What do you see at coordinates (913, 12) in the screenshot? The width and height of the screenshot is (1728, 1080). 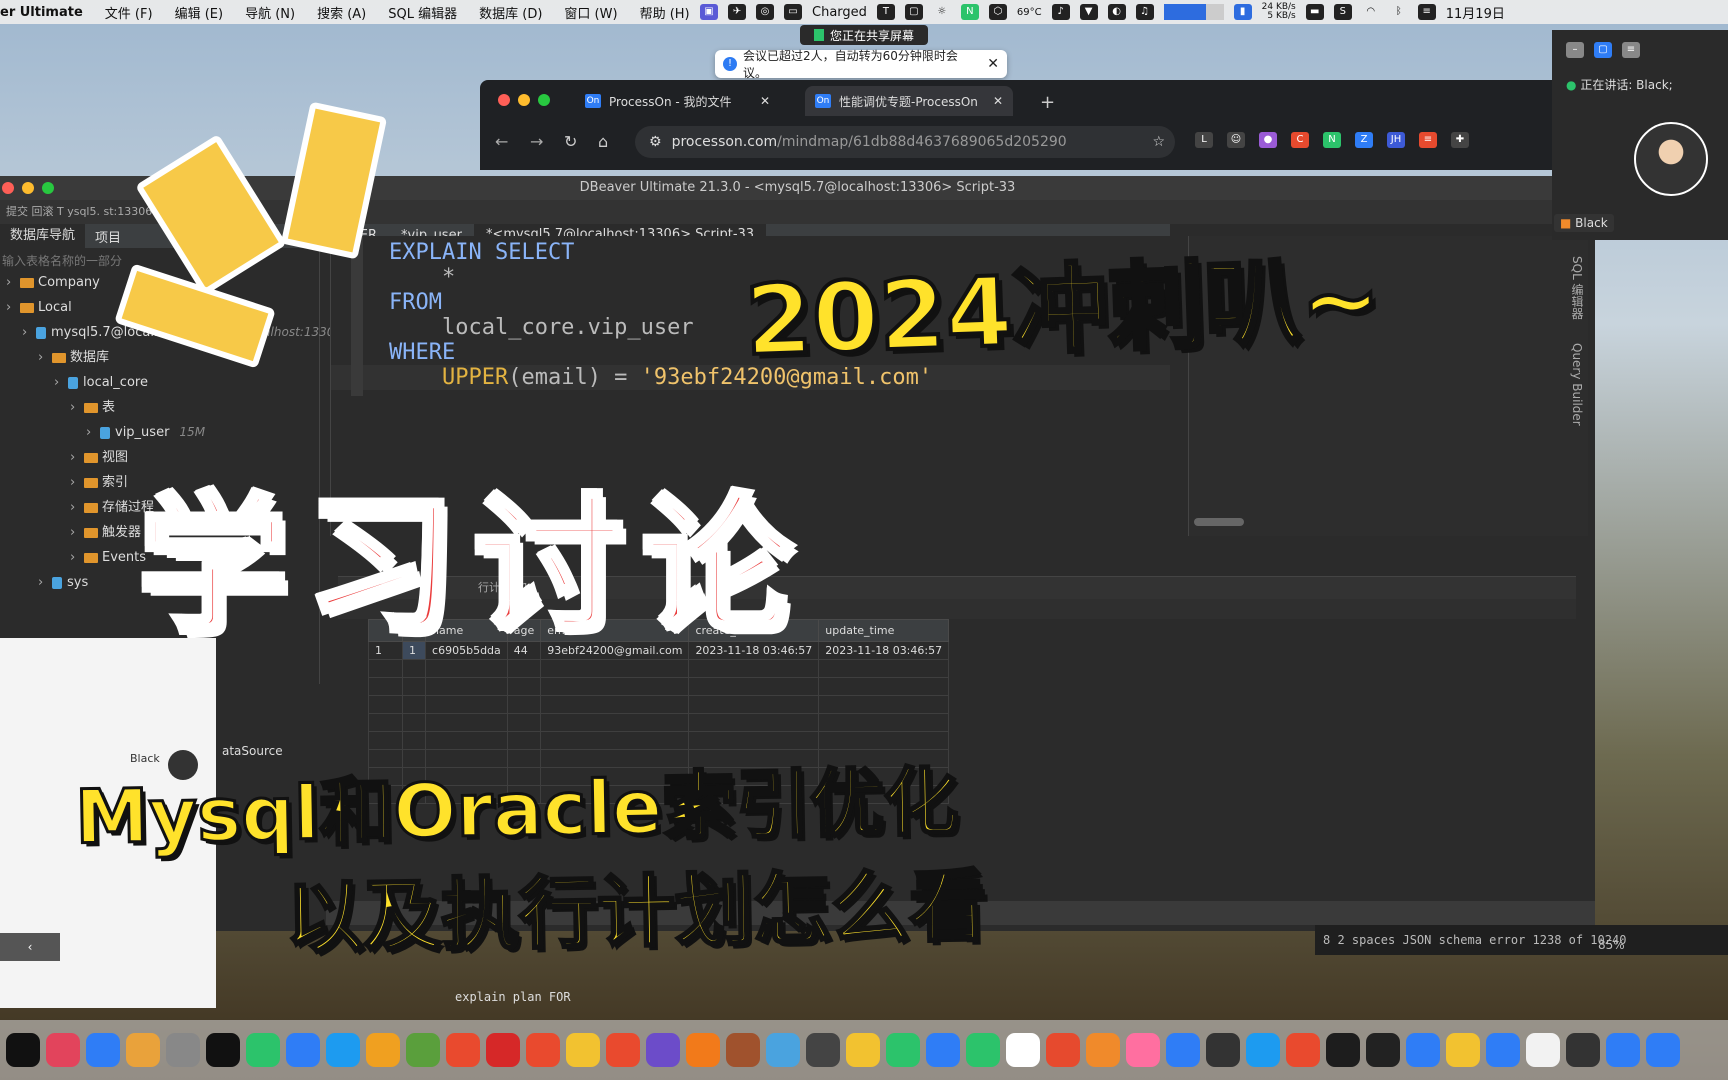 I see `window-icon: ▢` at bounding box center [913, 12].